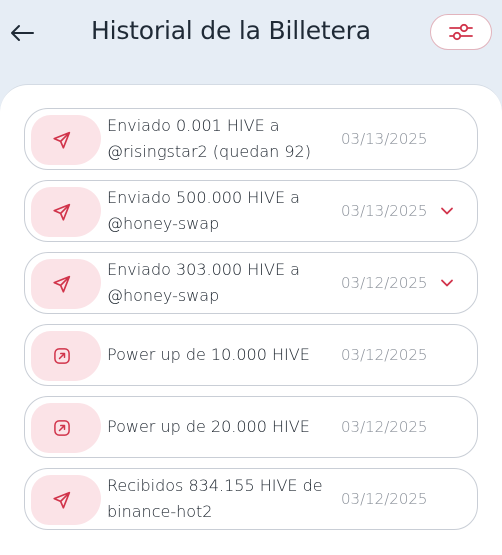 The image size is (502, 555). I want to click on arrow-left-icon, so click(22, 33).